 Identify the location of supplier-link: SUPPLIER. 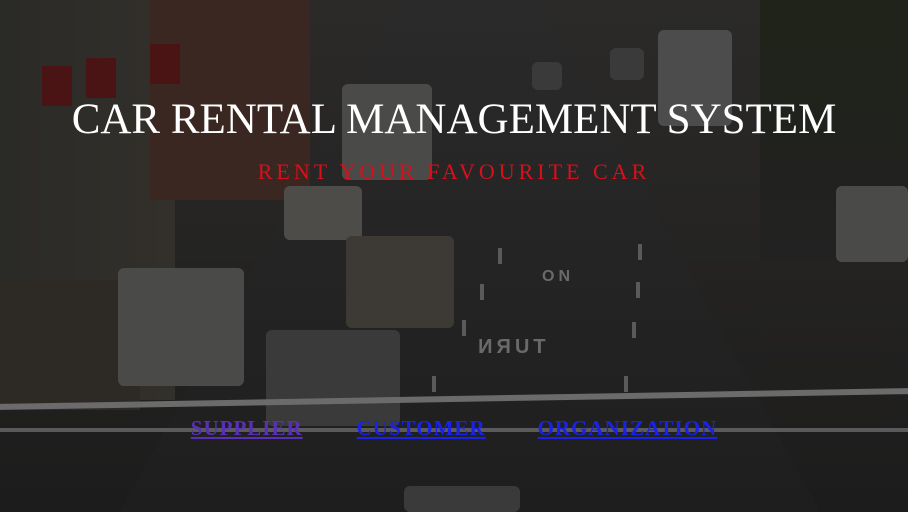
(247, 428).